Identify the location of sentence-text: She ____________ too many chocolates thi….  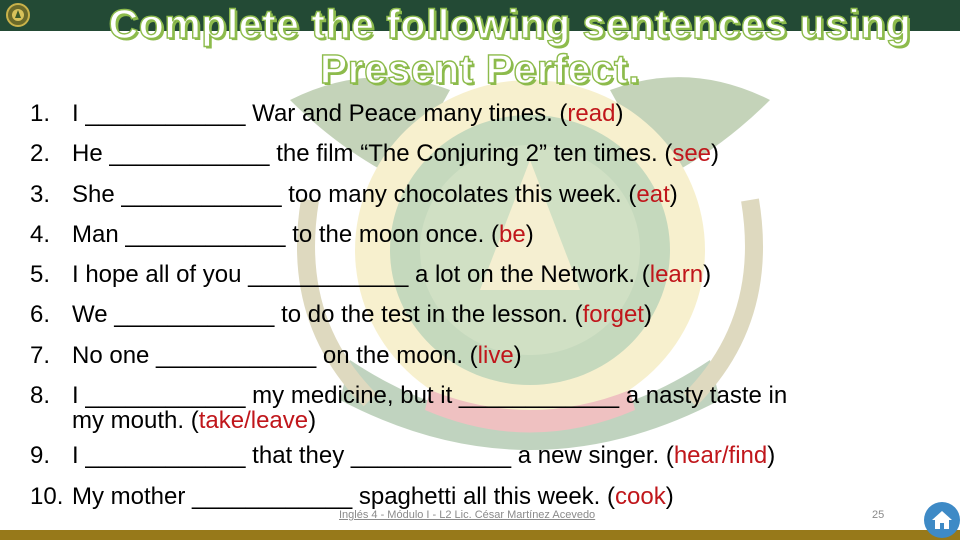
(354, 194).